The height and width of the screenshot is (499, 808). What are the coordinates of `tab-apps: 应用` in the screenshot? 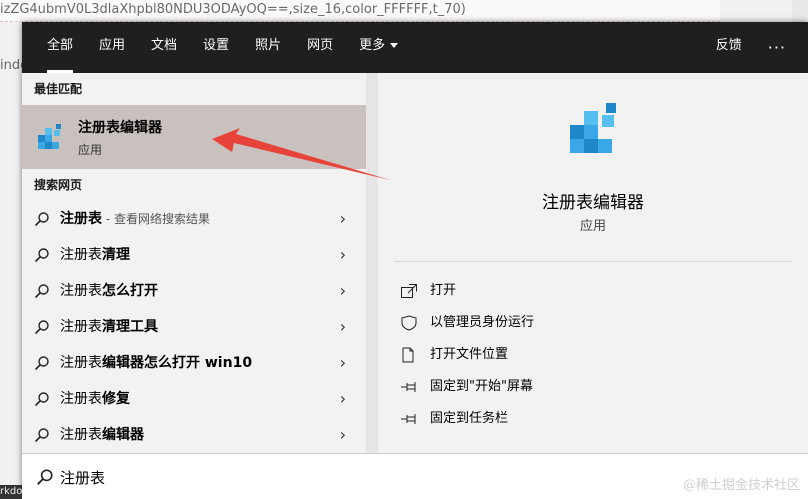 It's located at (112, 47).